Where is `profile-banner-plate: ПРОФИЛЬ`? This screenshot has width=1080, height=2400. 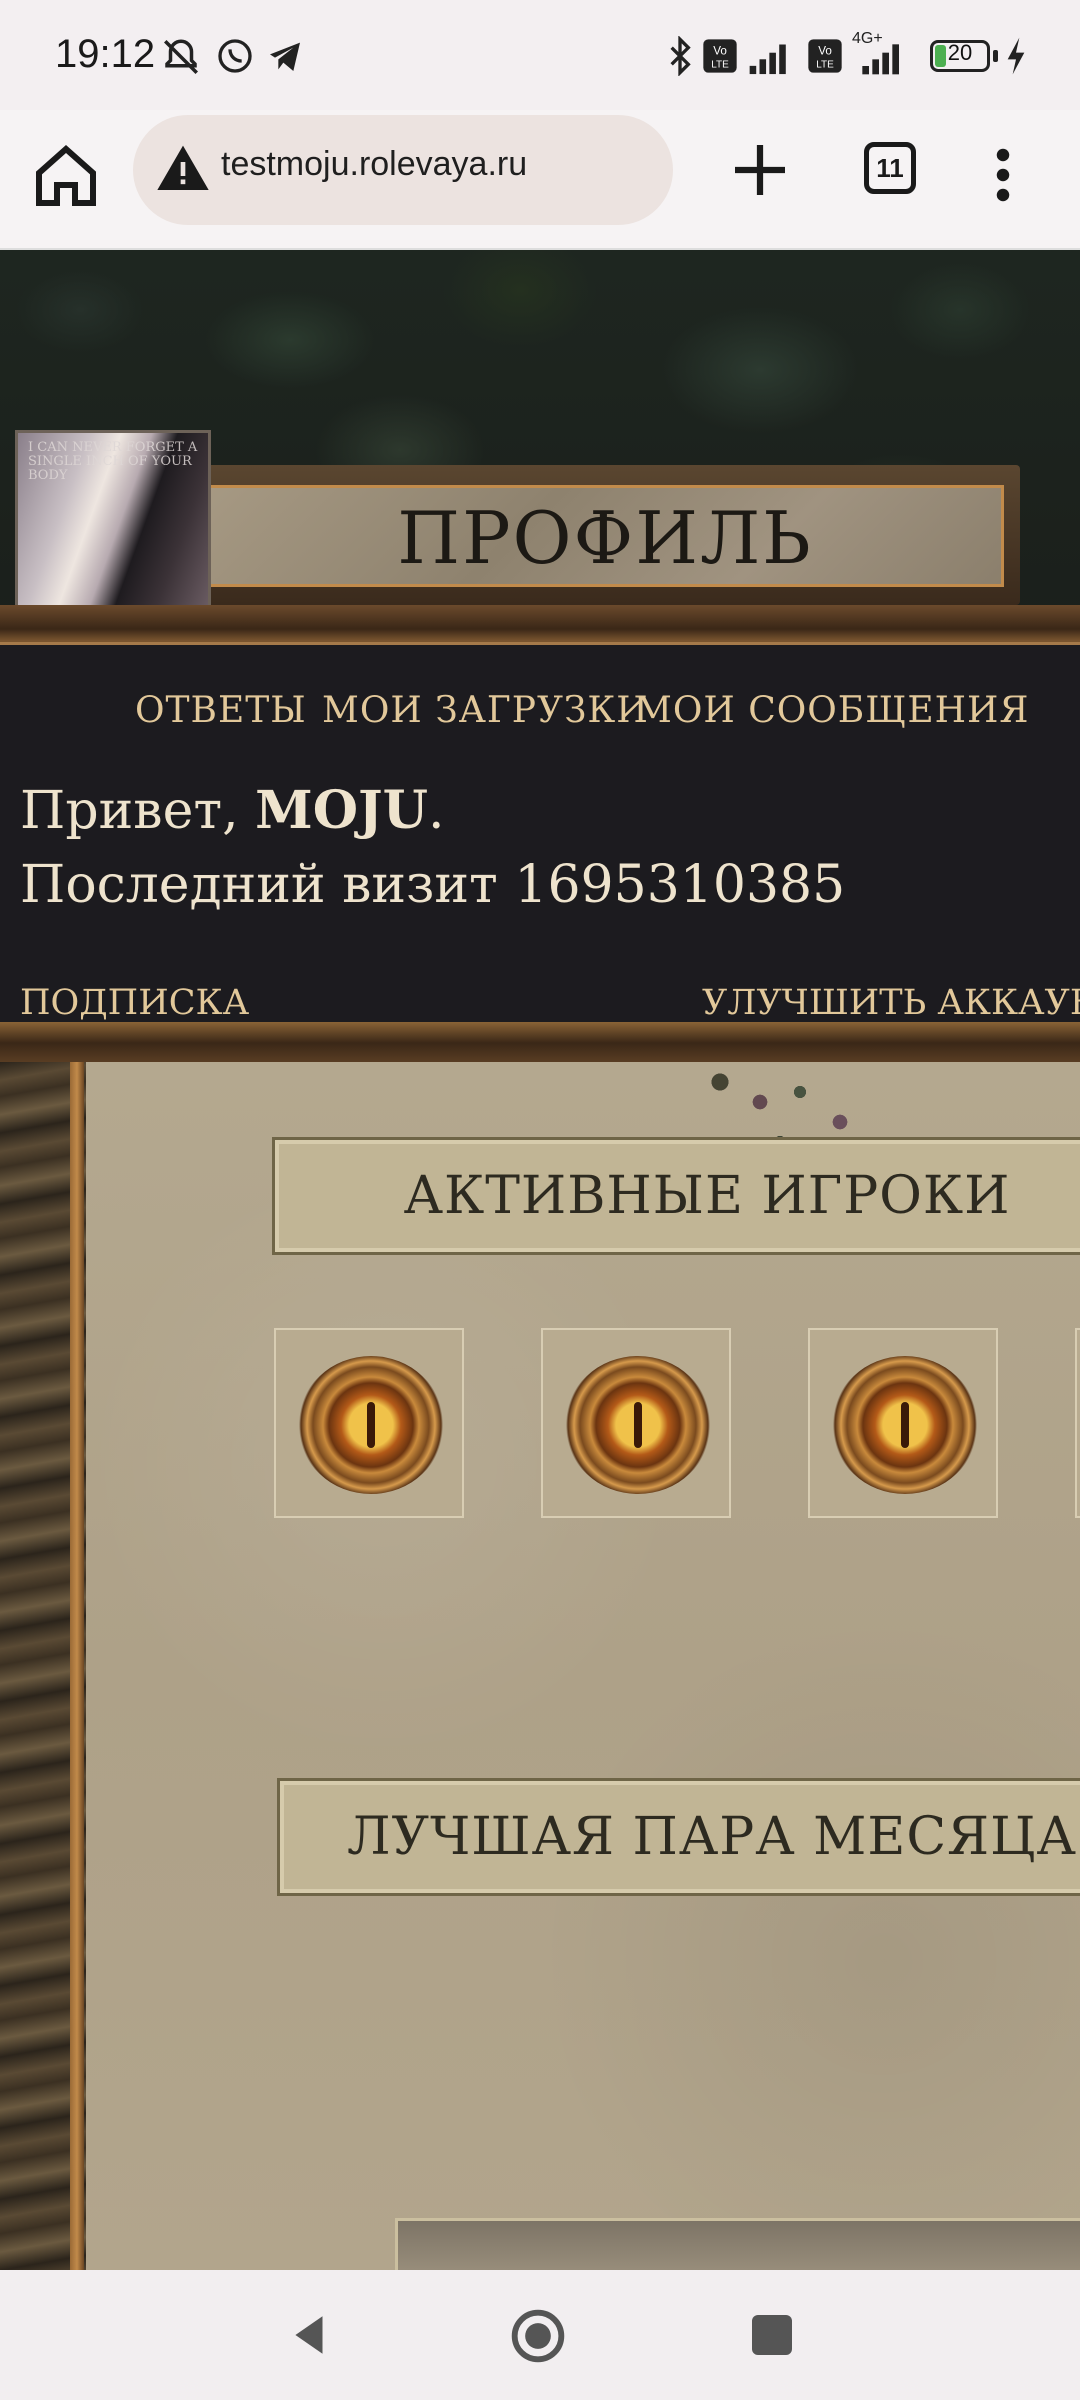
profile-banner-plate: ПРОФИЛЬ is located at coordinates (605, 536).